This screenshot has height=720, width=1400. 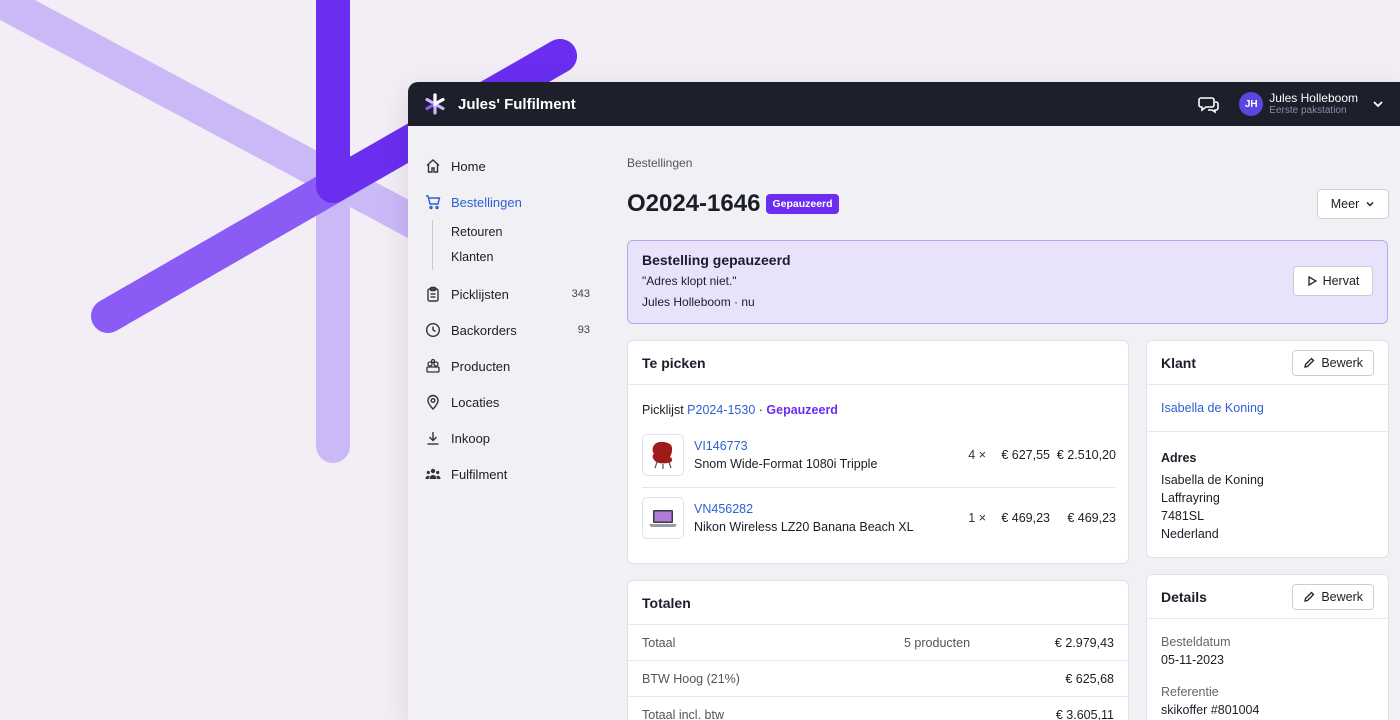 What do you see at coordinates (433, 438) in the screenshot?
I see `download-icon` at bounding box center [433, 438].